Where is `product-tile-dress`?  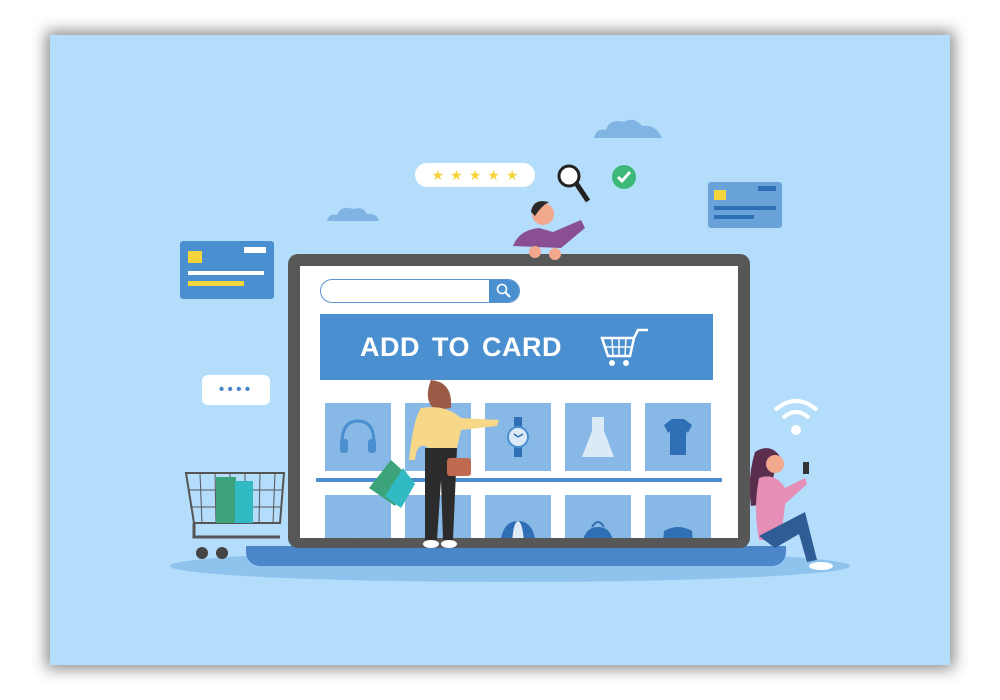
product-tile-dress is located at coordinates (598, 437).